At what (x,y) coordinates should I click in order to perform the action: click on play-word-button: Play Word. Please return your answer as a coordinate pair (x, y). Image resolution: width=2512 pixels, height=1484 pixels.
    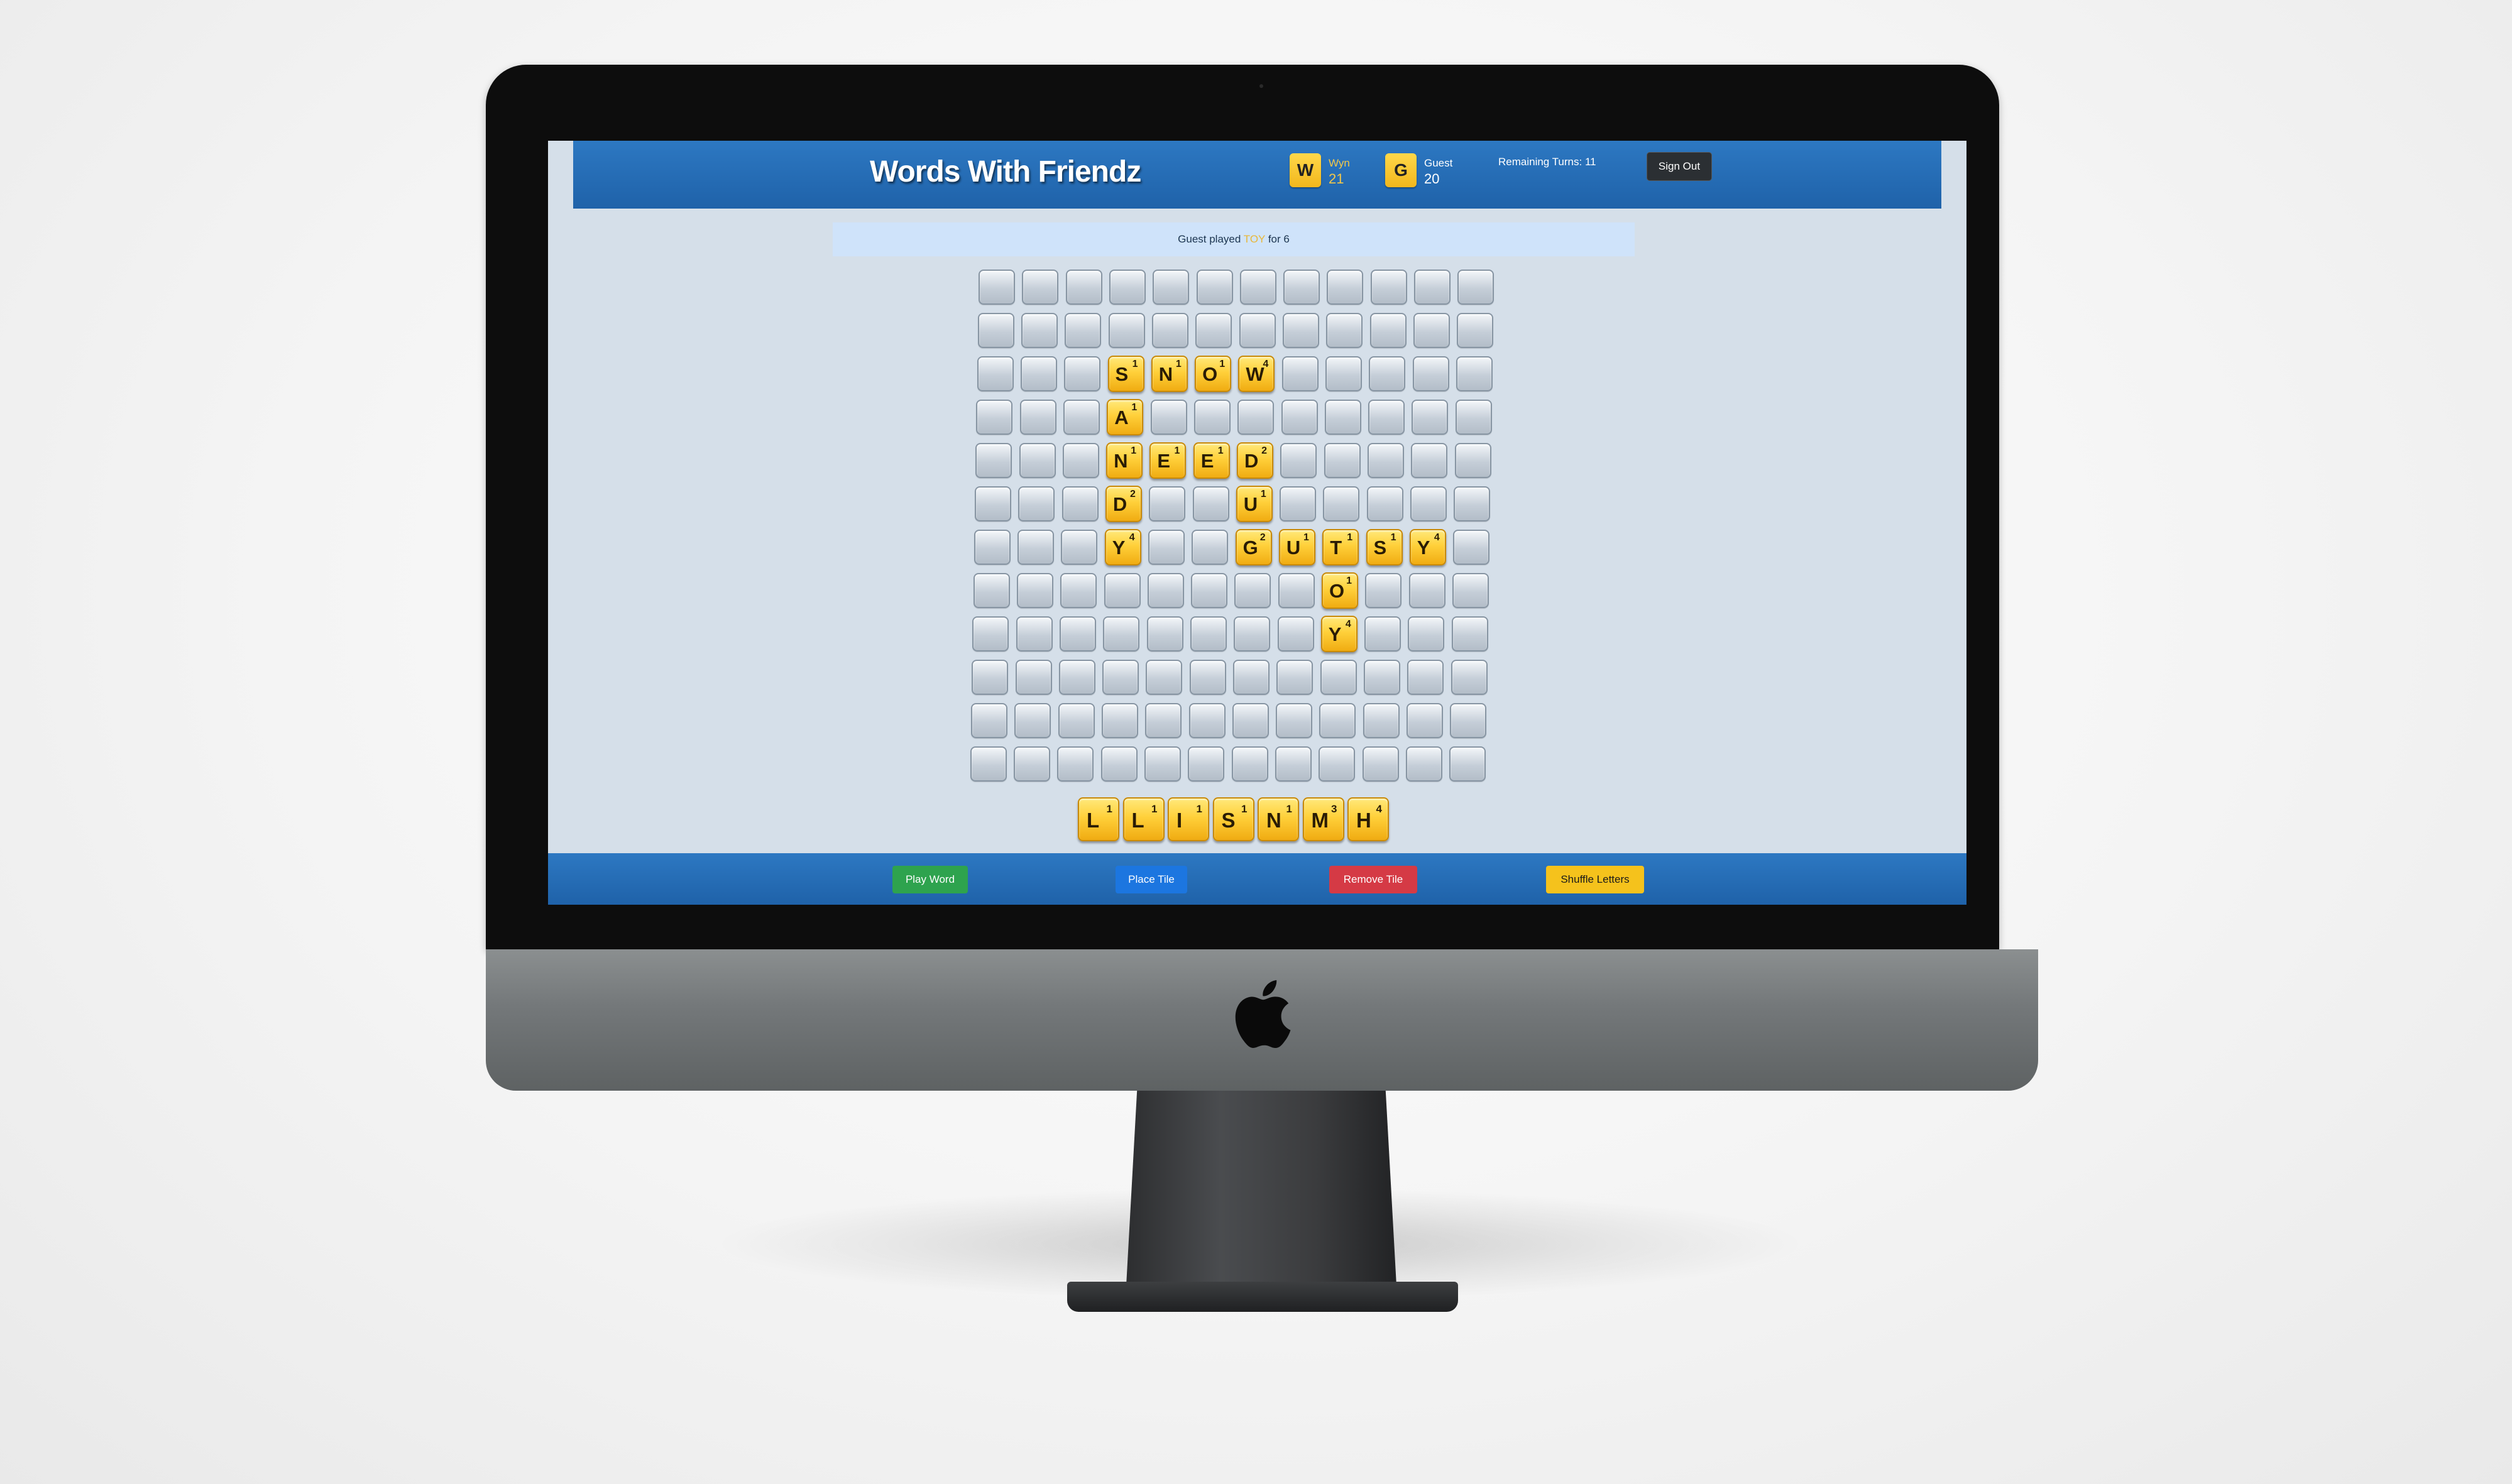
    Looking at the image, I should click on (930, 879).